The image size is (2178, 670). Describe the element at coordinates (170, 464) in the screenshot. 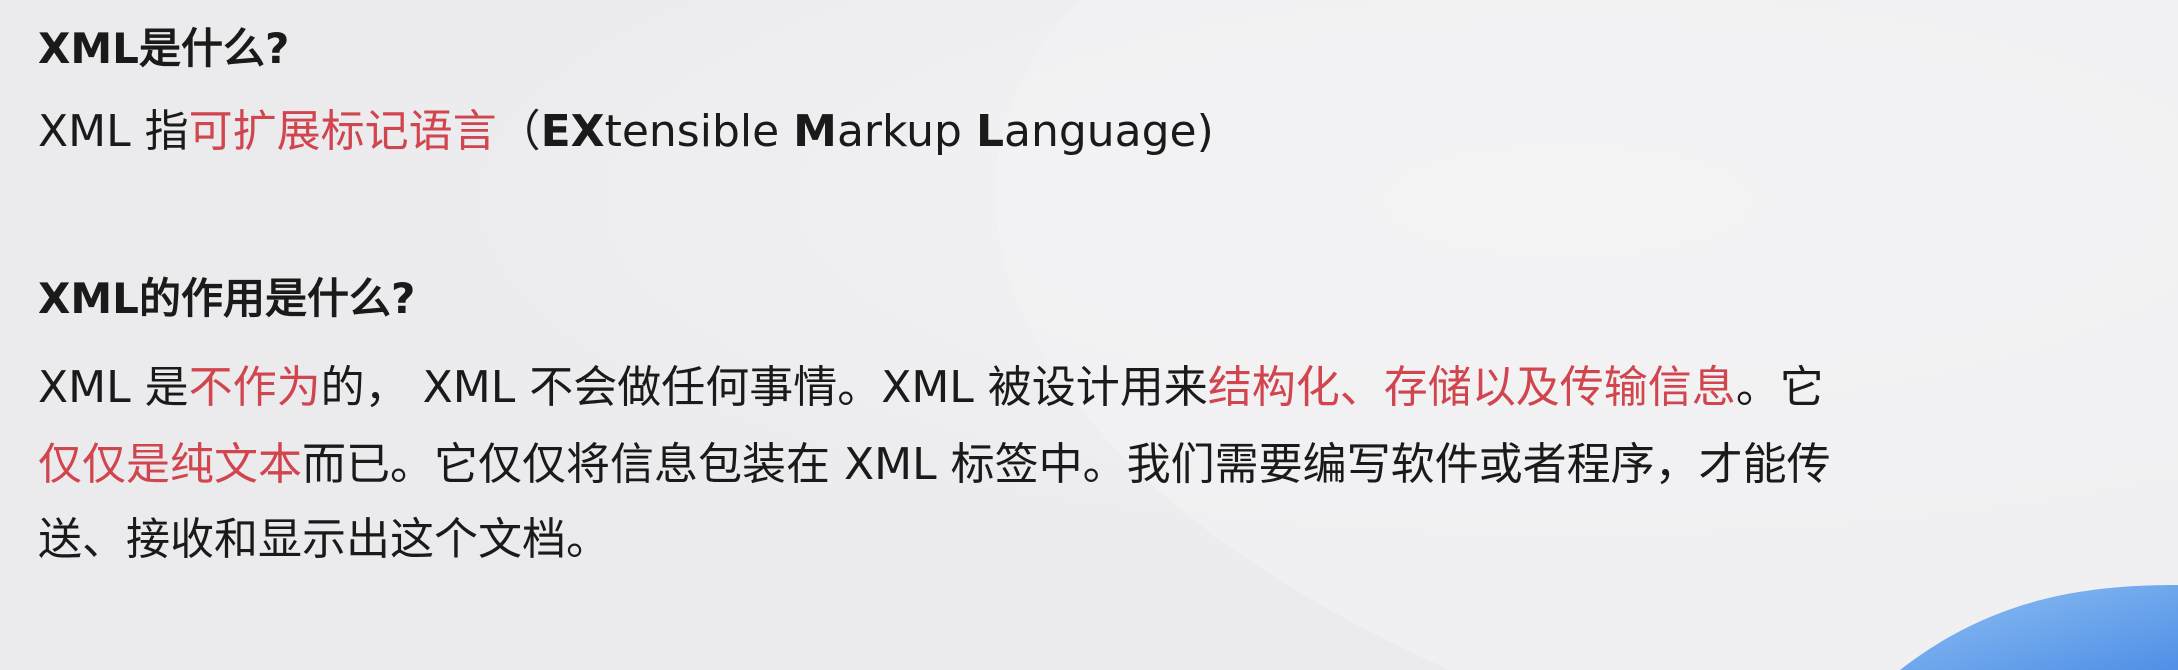

I see `p2-a: 仅仅是纯文本` at that location.